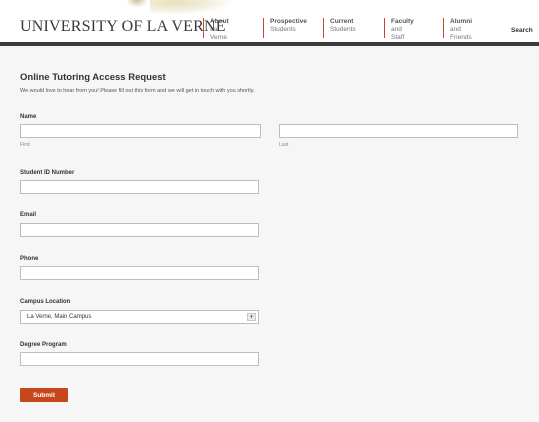 The image size is (539, 422). Describe the element at coordinates (93, 77) in the screenshot. I see `form-title: Online Tutoring Access Request` at that location.